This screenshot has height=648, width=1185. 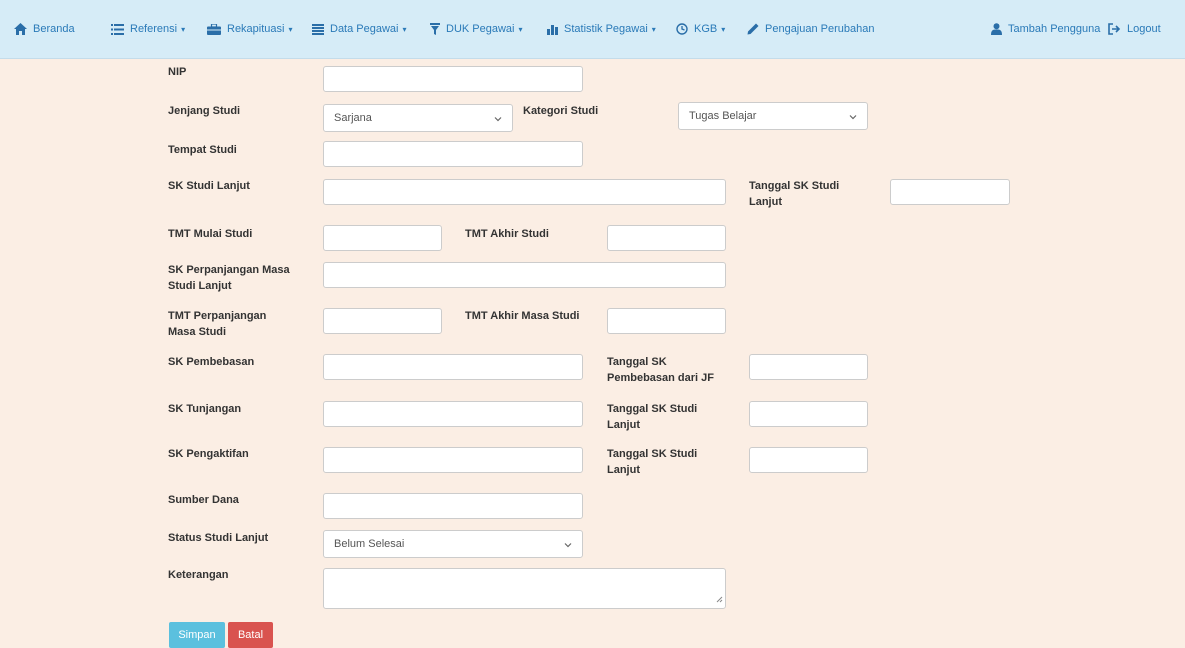 What do you see at coordinates (353, 118) in the screenshot?
I see `jenjang-studi-value: Sarjana` at bounding box center [353, 118].